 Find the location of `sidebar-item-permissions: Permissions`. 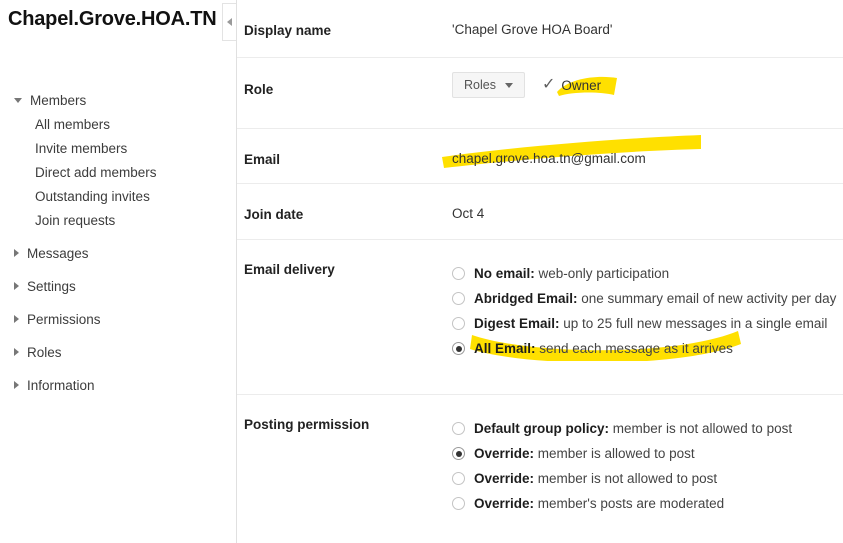

sidebar-item-permissions: Permissions is located at coordinates (118, 319).